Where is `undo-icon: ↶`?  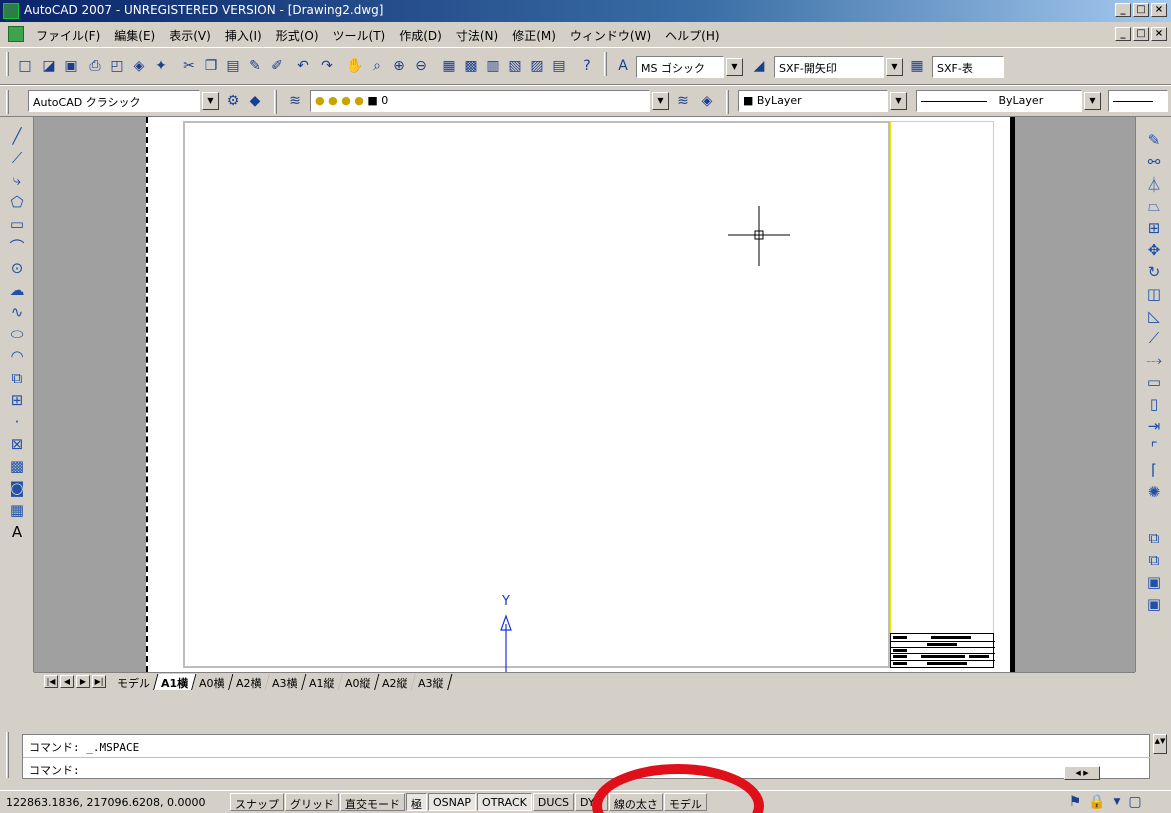
undo-icon: ↶ is located at coordinates (303, 66).